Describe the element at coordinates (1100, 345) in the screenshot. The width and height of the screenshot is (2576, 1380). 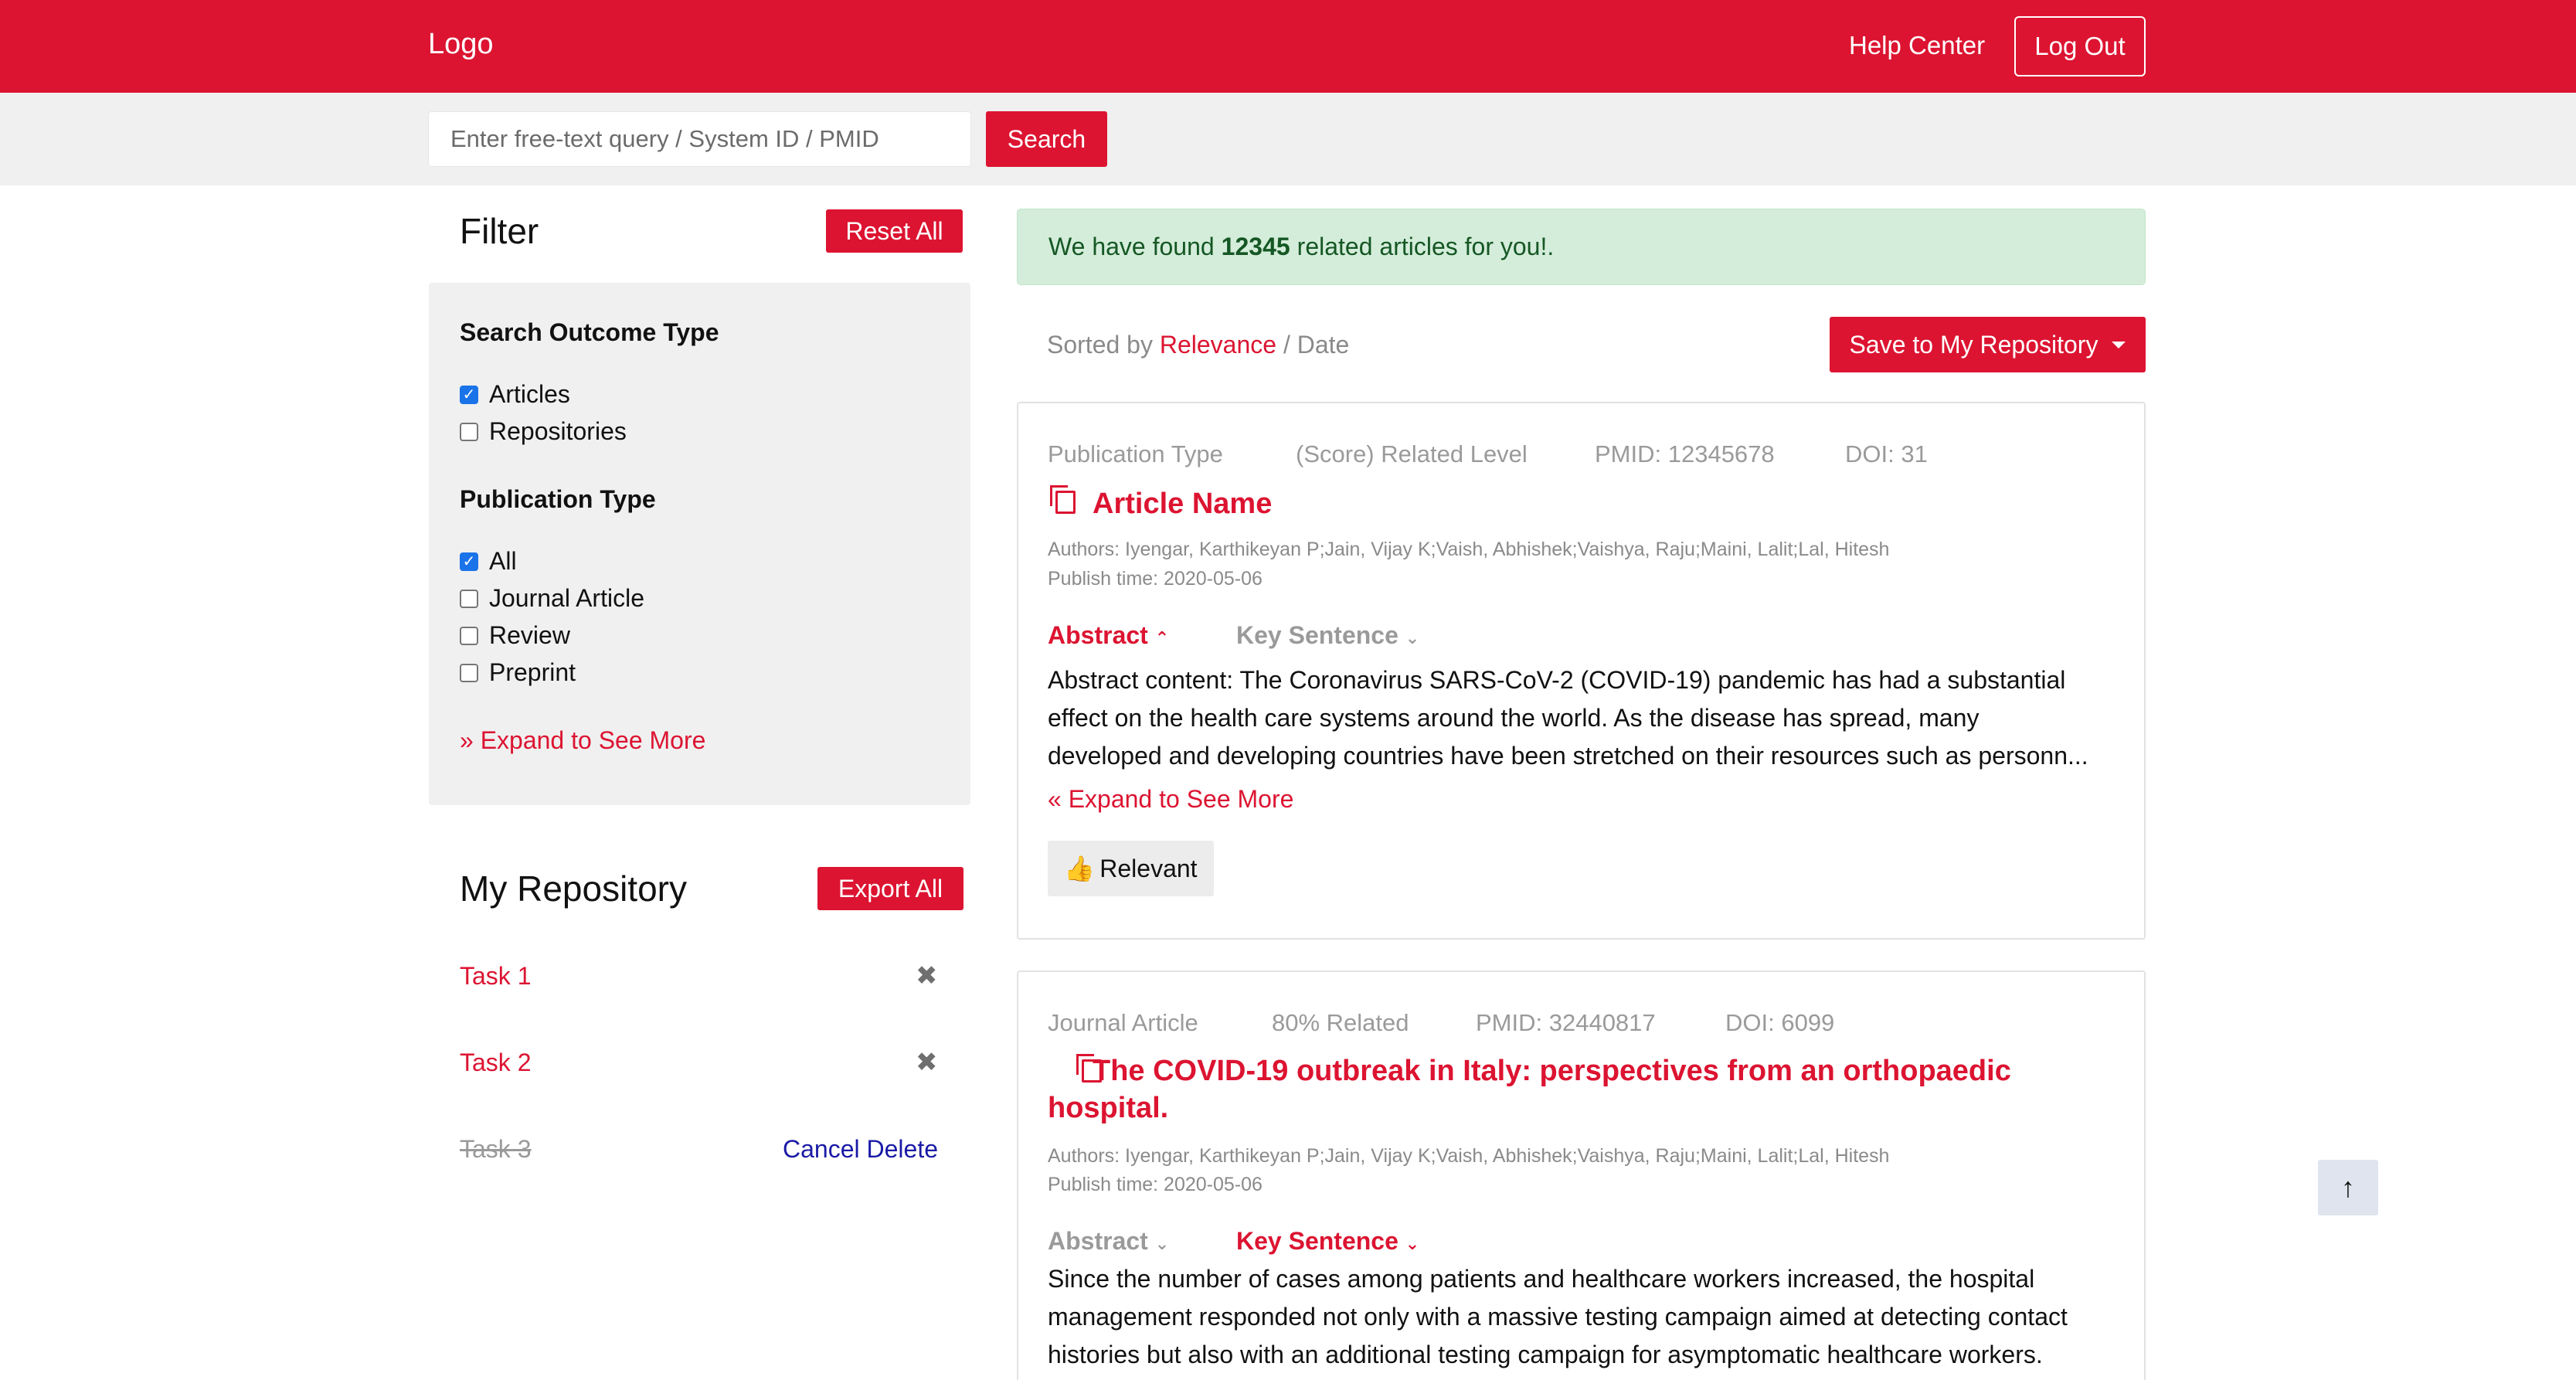
I see `sorted-by-label: Sorted by` at that location.